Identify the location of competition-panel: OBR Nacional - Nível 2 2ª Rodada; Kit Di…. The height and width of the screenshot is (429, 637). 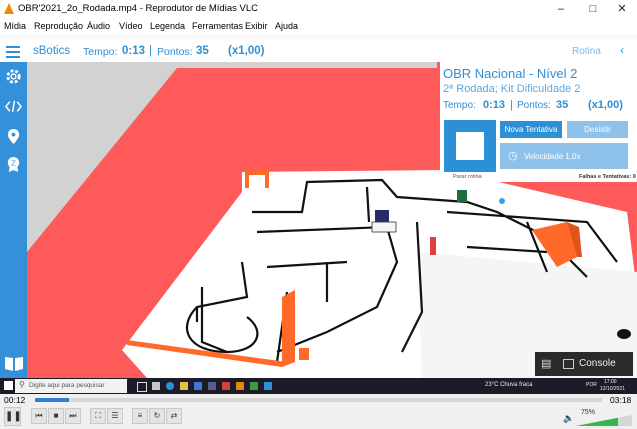
(538, 122).